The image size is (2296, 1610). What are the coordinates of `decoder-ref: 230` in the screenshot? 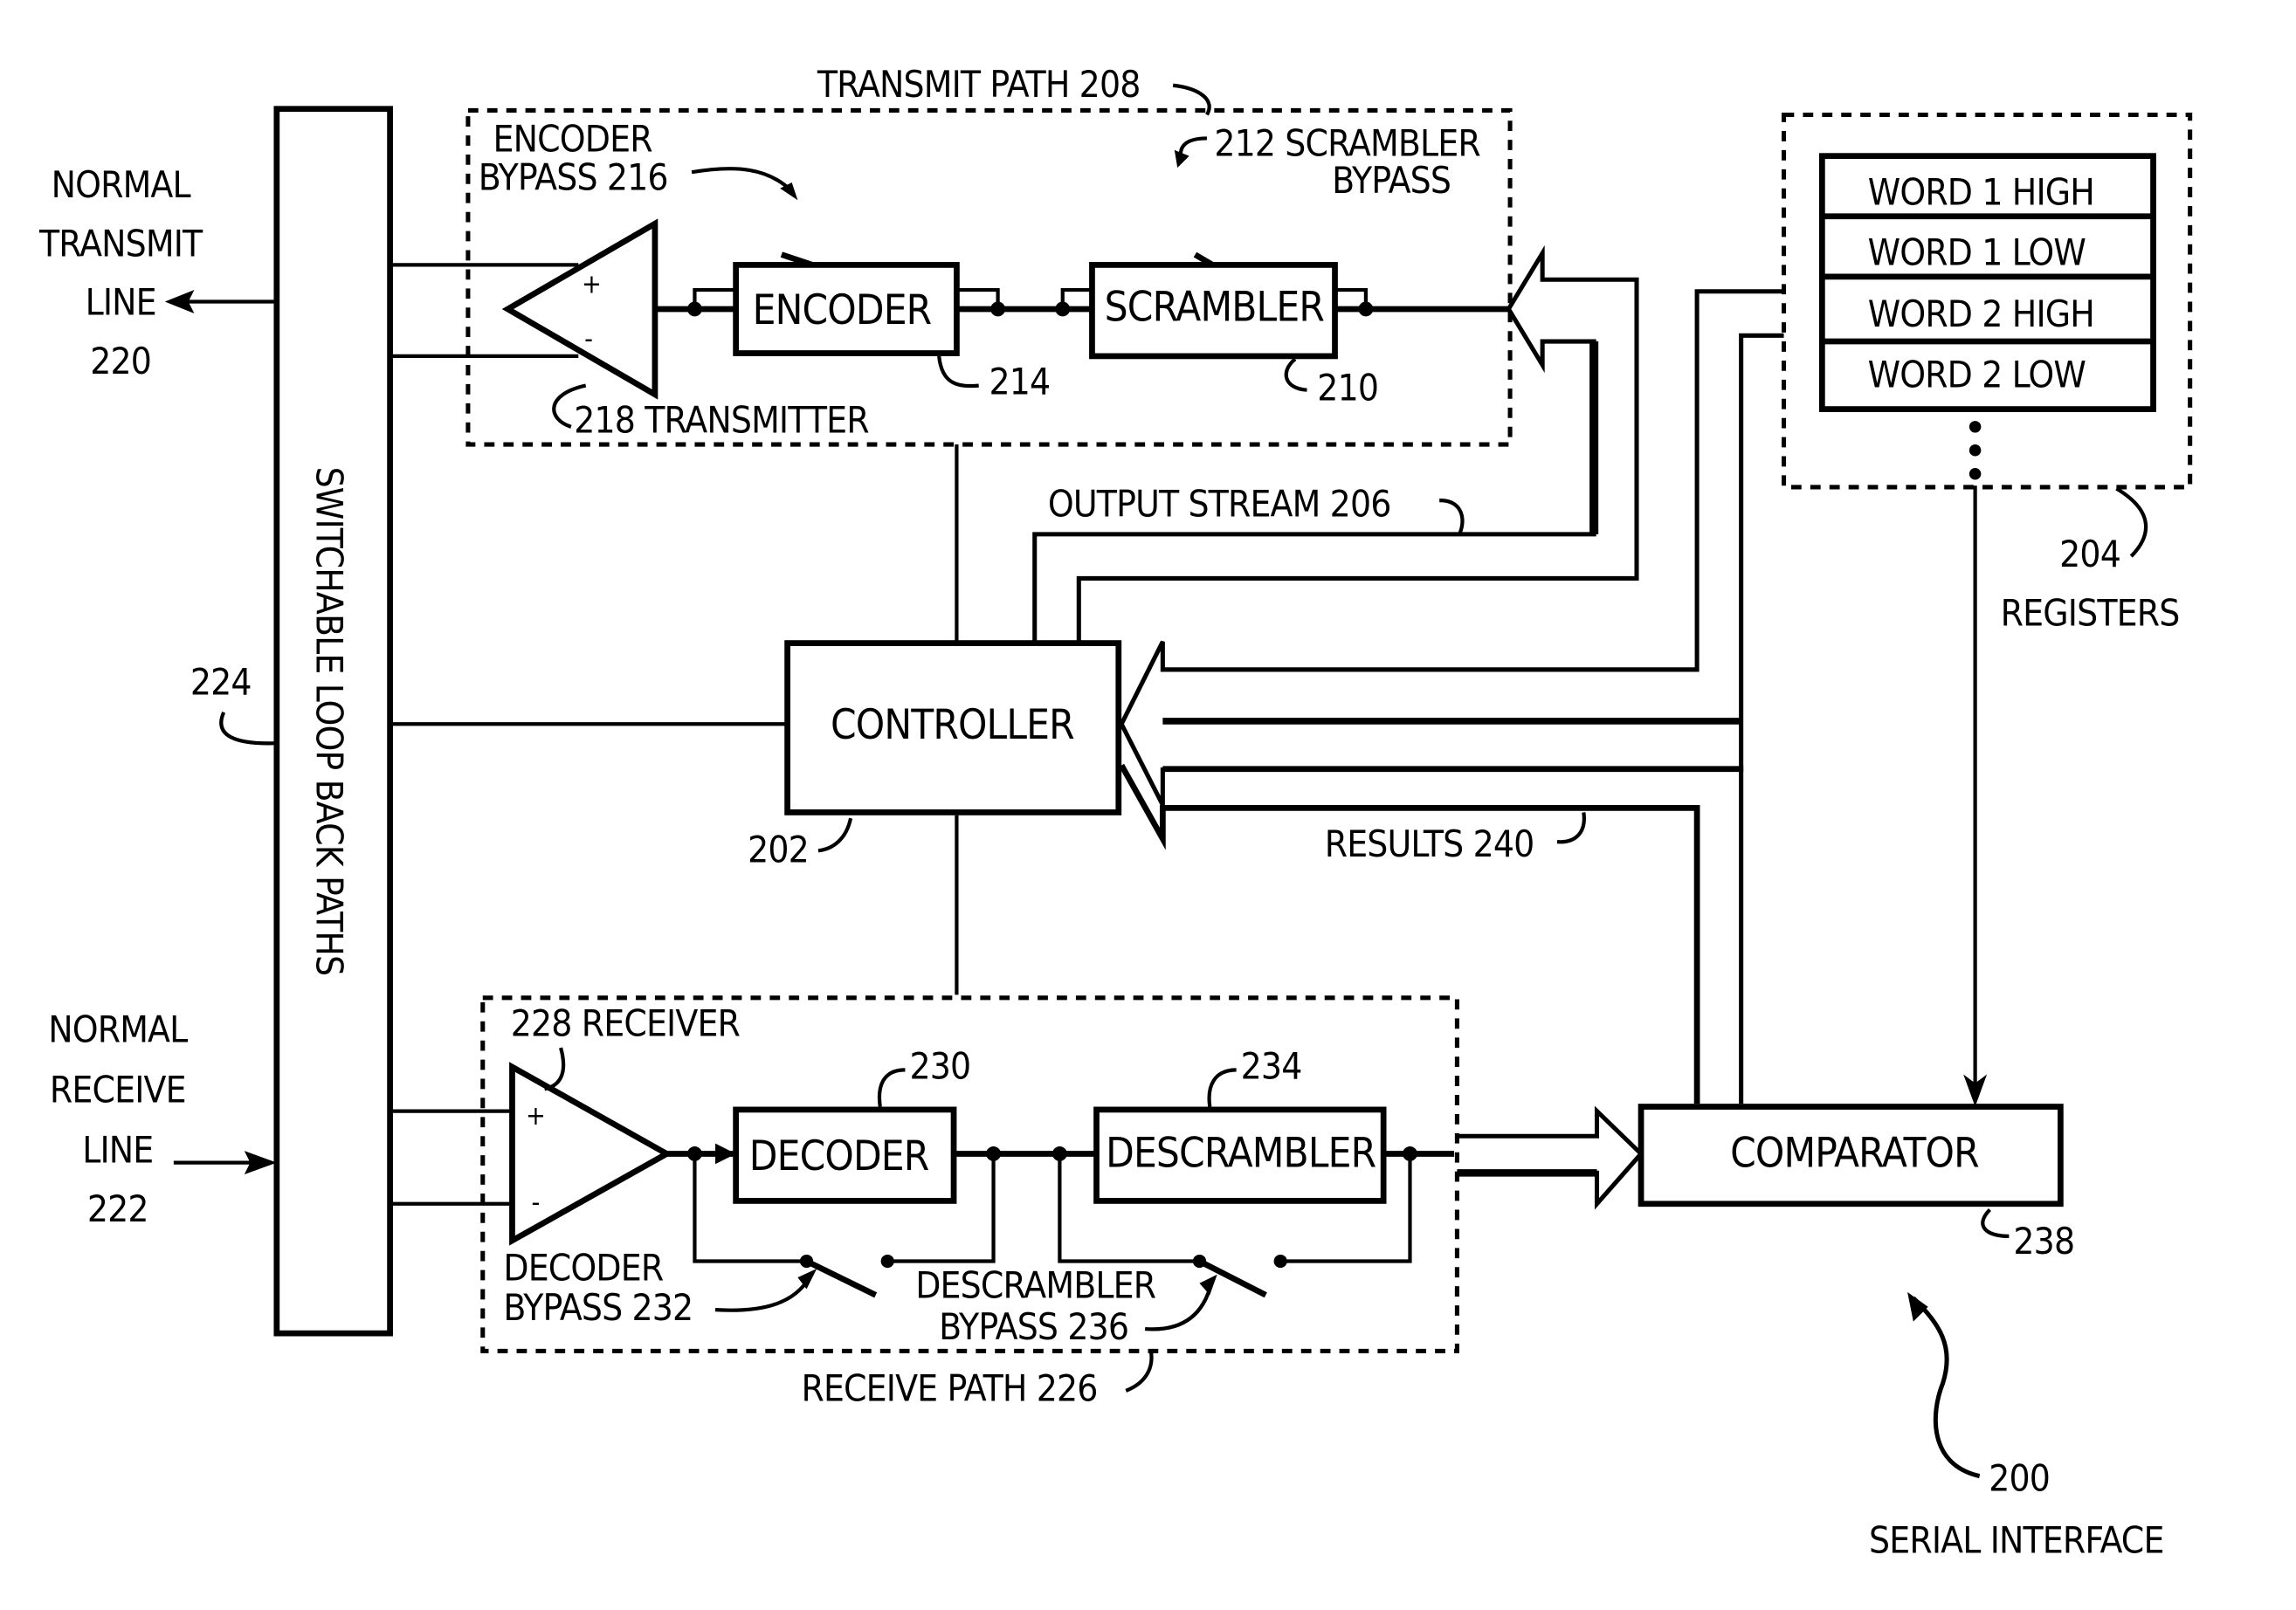 It's located at (939, 1066).